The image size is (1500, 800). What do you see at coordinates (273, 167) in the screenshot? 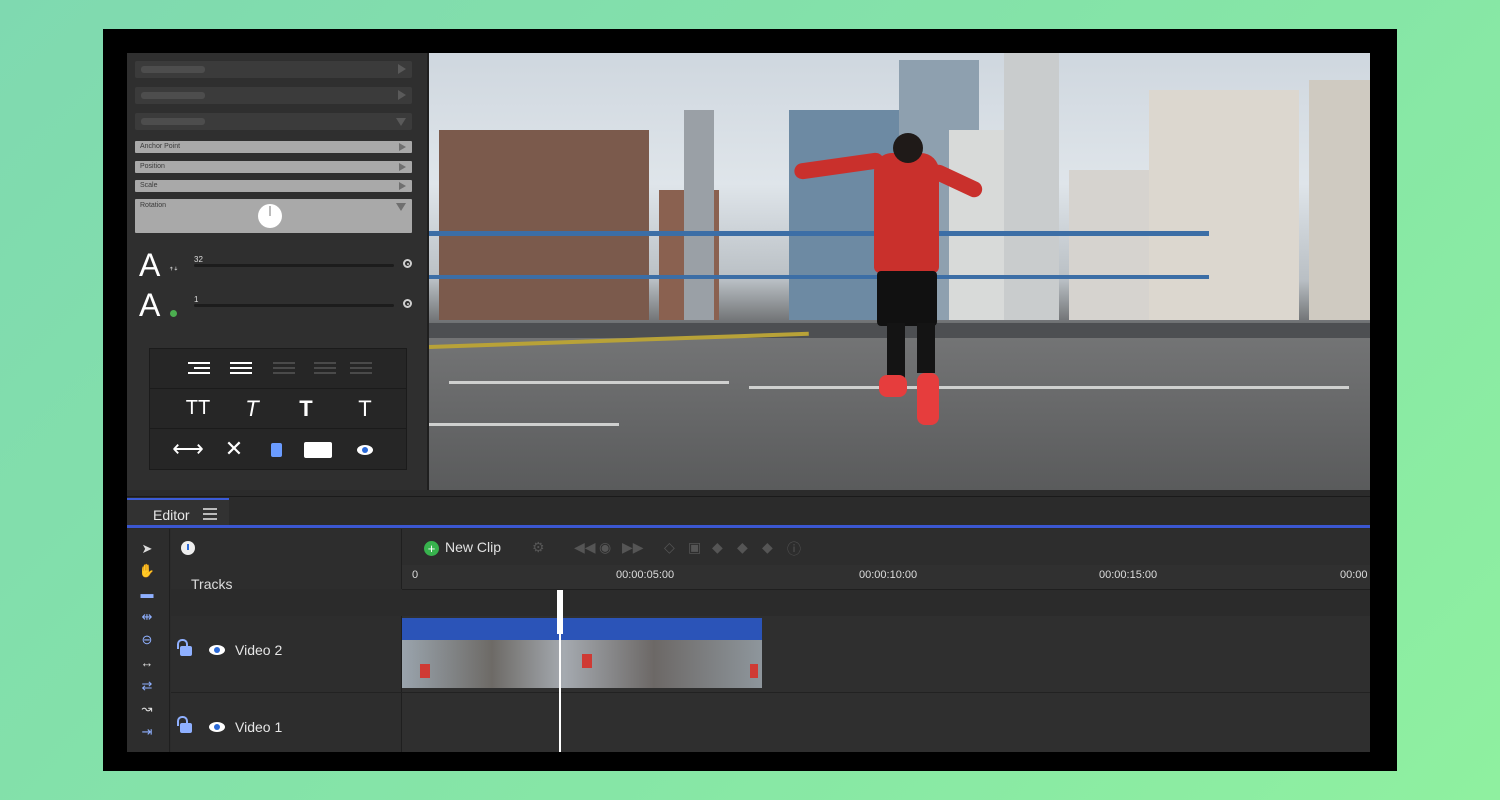
I see `position-row: Position` at bounding box center [273, 167].